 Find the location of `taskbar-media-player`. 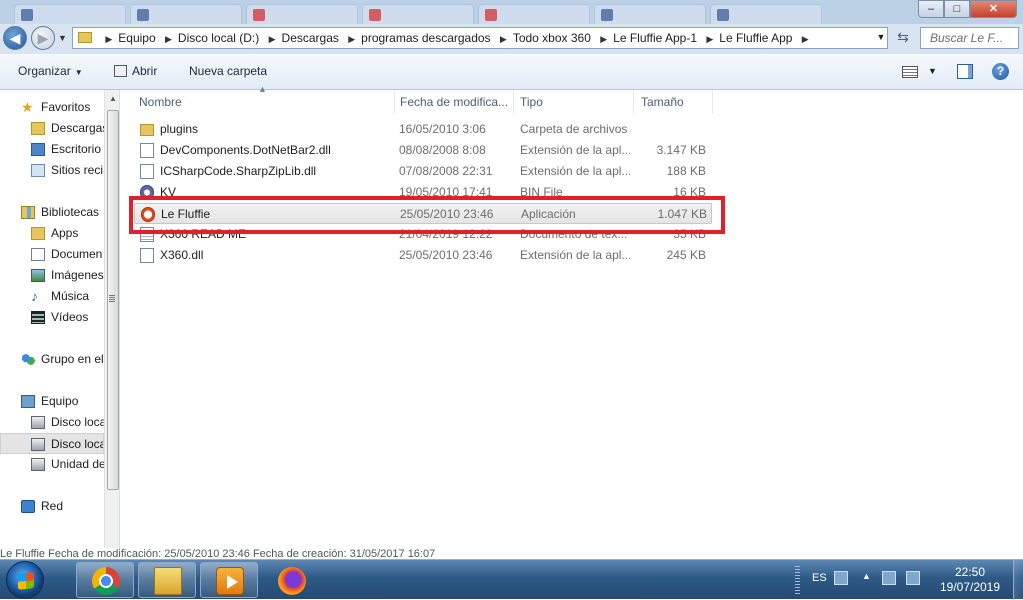

taskbar-media-player is located at coordinates (229, 580).